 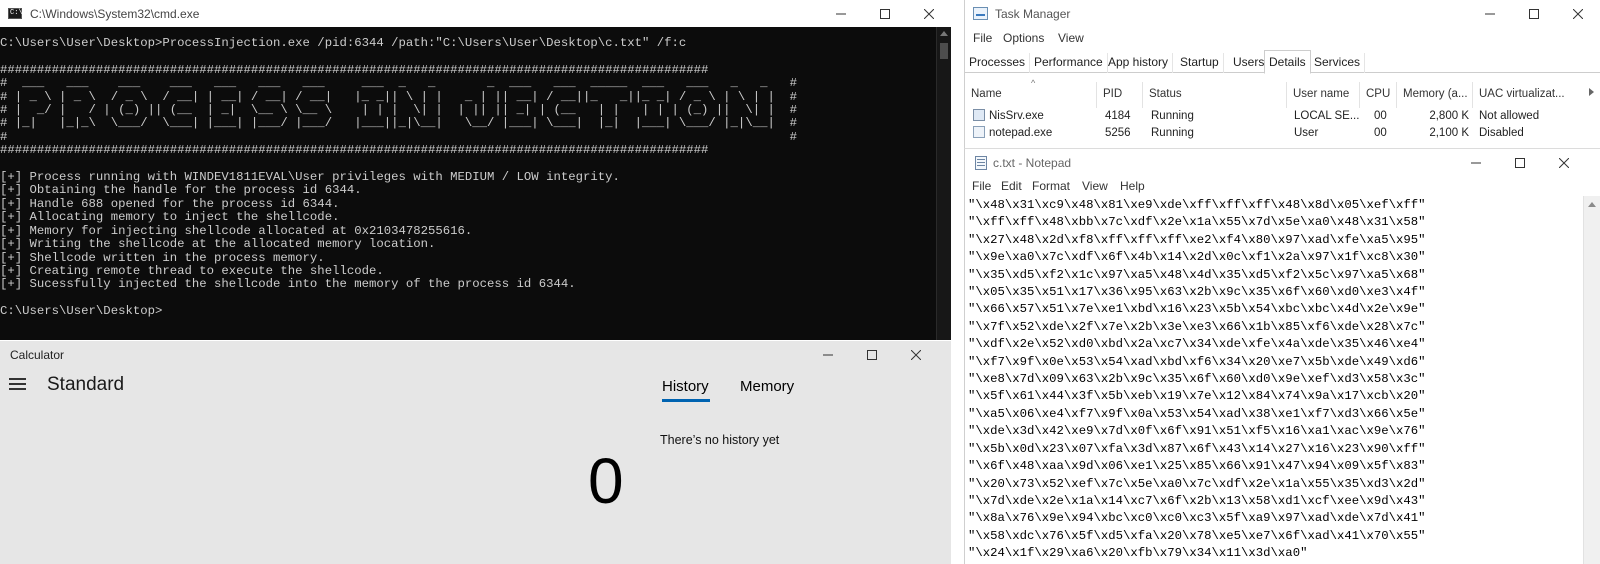 I want to click on menu-options: Options, so click(x=1023, y=38).